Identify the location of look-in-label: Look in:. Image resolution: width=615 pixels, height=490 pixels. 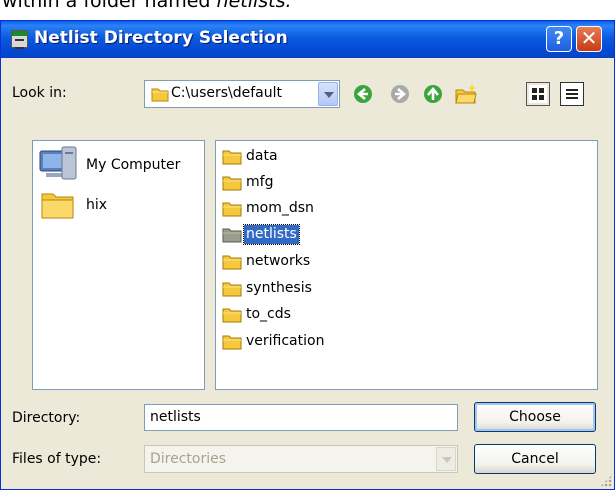
(39, 93).